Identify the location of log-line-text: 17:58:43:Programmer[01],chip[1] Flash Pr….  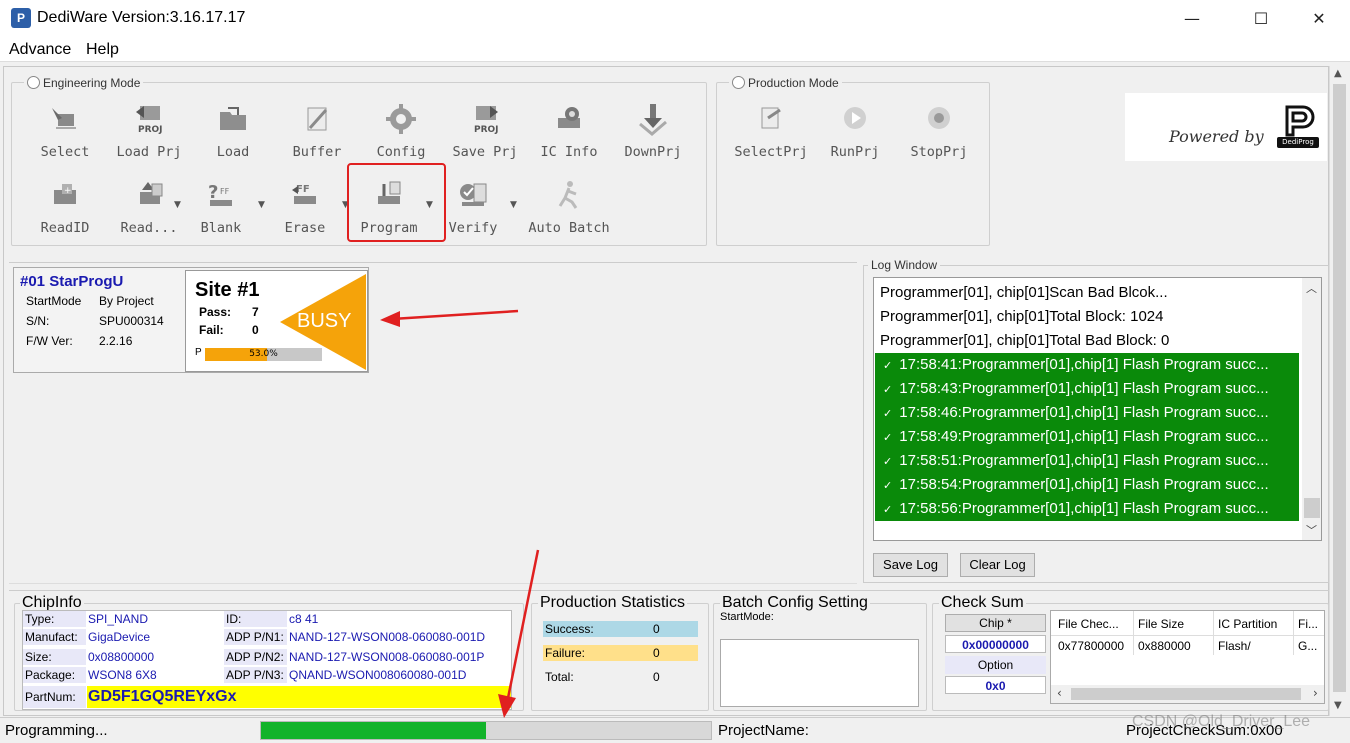
(1084, 388).